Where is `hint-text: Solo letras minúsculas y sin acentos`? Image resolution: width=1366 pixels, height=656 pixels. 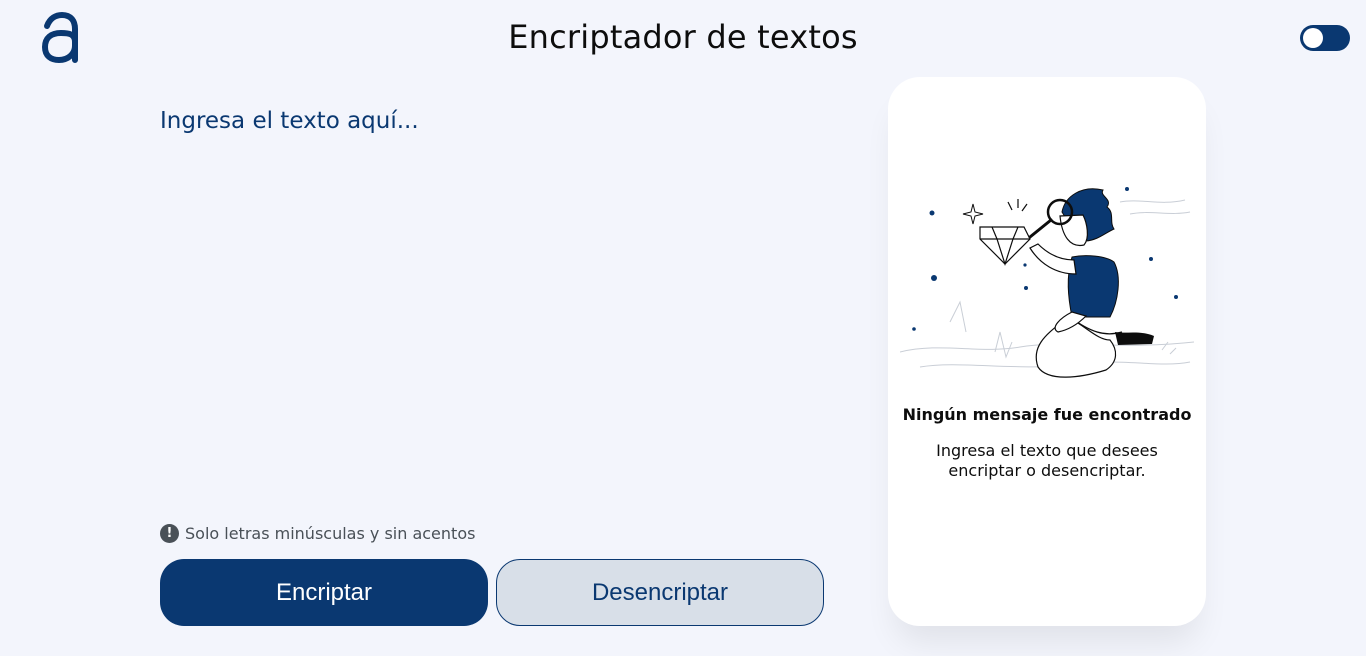 hint-text: Solo letras minúsculas y sin acentos is located at coordinates (330, 533).